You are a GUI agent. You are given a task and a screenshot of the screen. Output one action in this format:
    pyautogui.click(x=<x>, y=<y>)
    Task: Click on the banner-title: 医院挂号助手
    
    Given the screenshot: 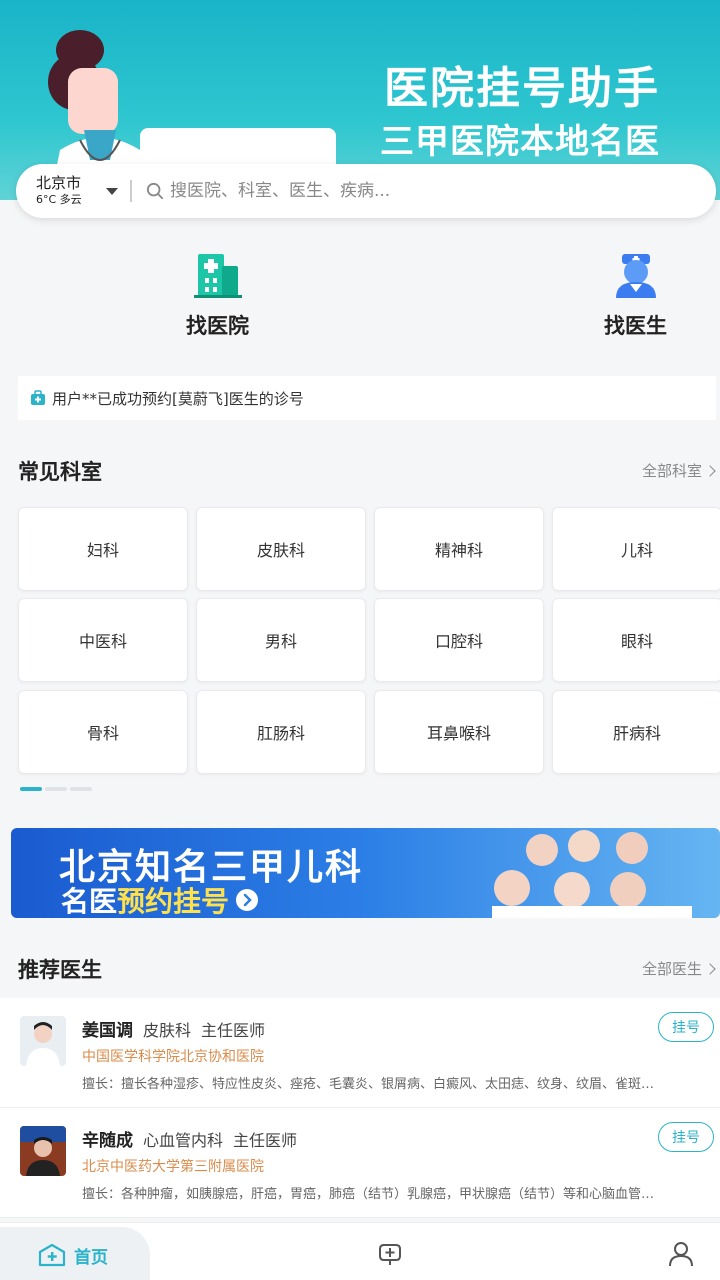 What is the action you would take?
    pyautogui.click(x=522, y=88)
    